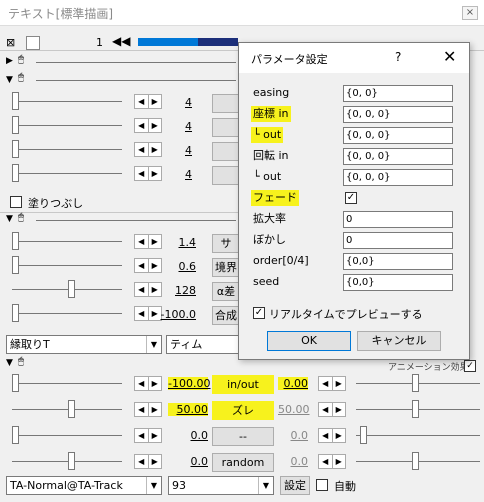 The width and height of the screenshot is (484, 502). I want to click on param-button: サ, so click(226, 243).